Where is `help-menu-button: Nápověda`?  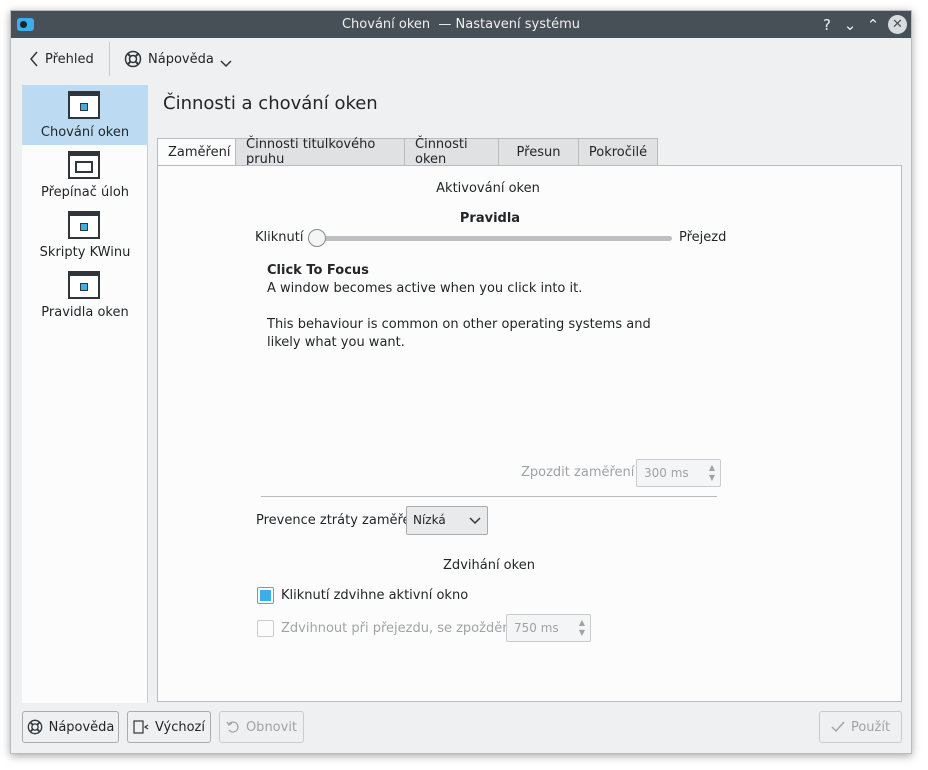
help-menu-button: Nápověda is located at coordinates (178, 59).